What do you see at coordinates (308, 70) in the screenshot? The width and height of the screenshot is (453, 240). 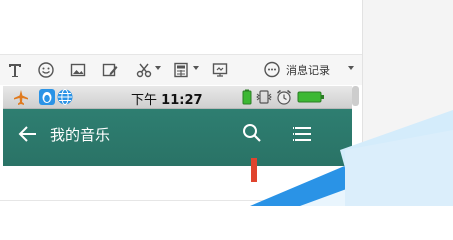 I see `message-history-label: 消息记录` at bounding box center [308, 70].